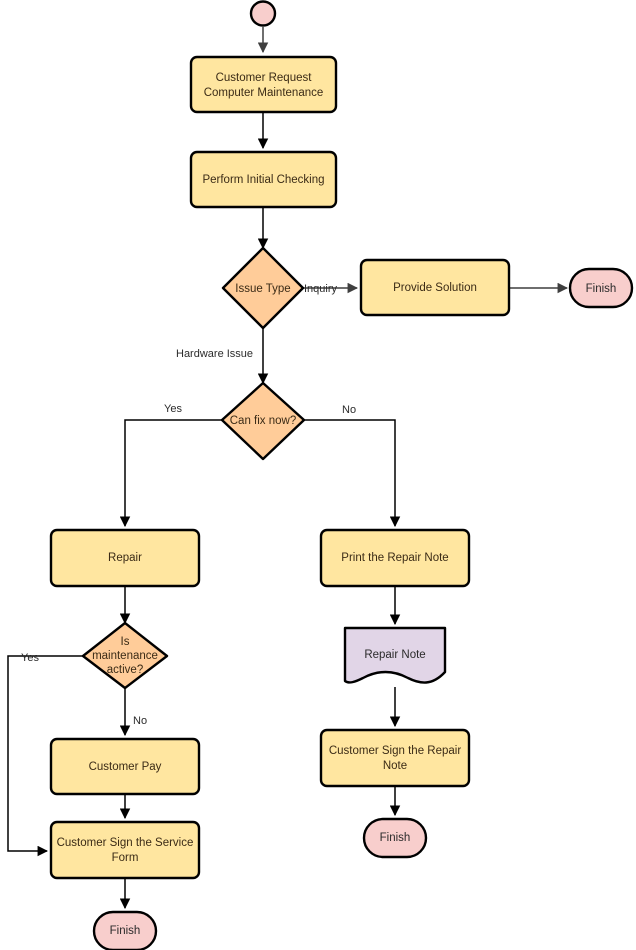  Describe the element at coordinates (125, 642) in the screenshot. I see `maintenance-active-label-line1: Is` at that location.